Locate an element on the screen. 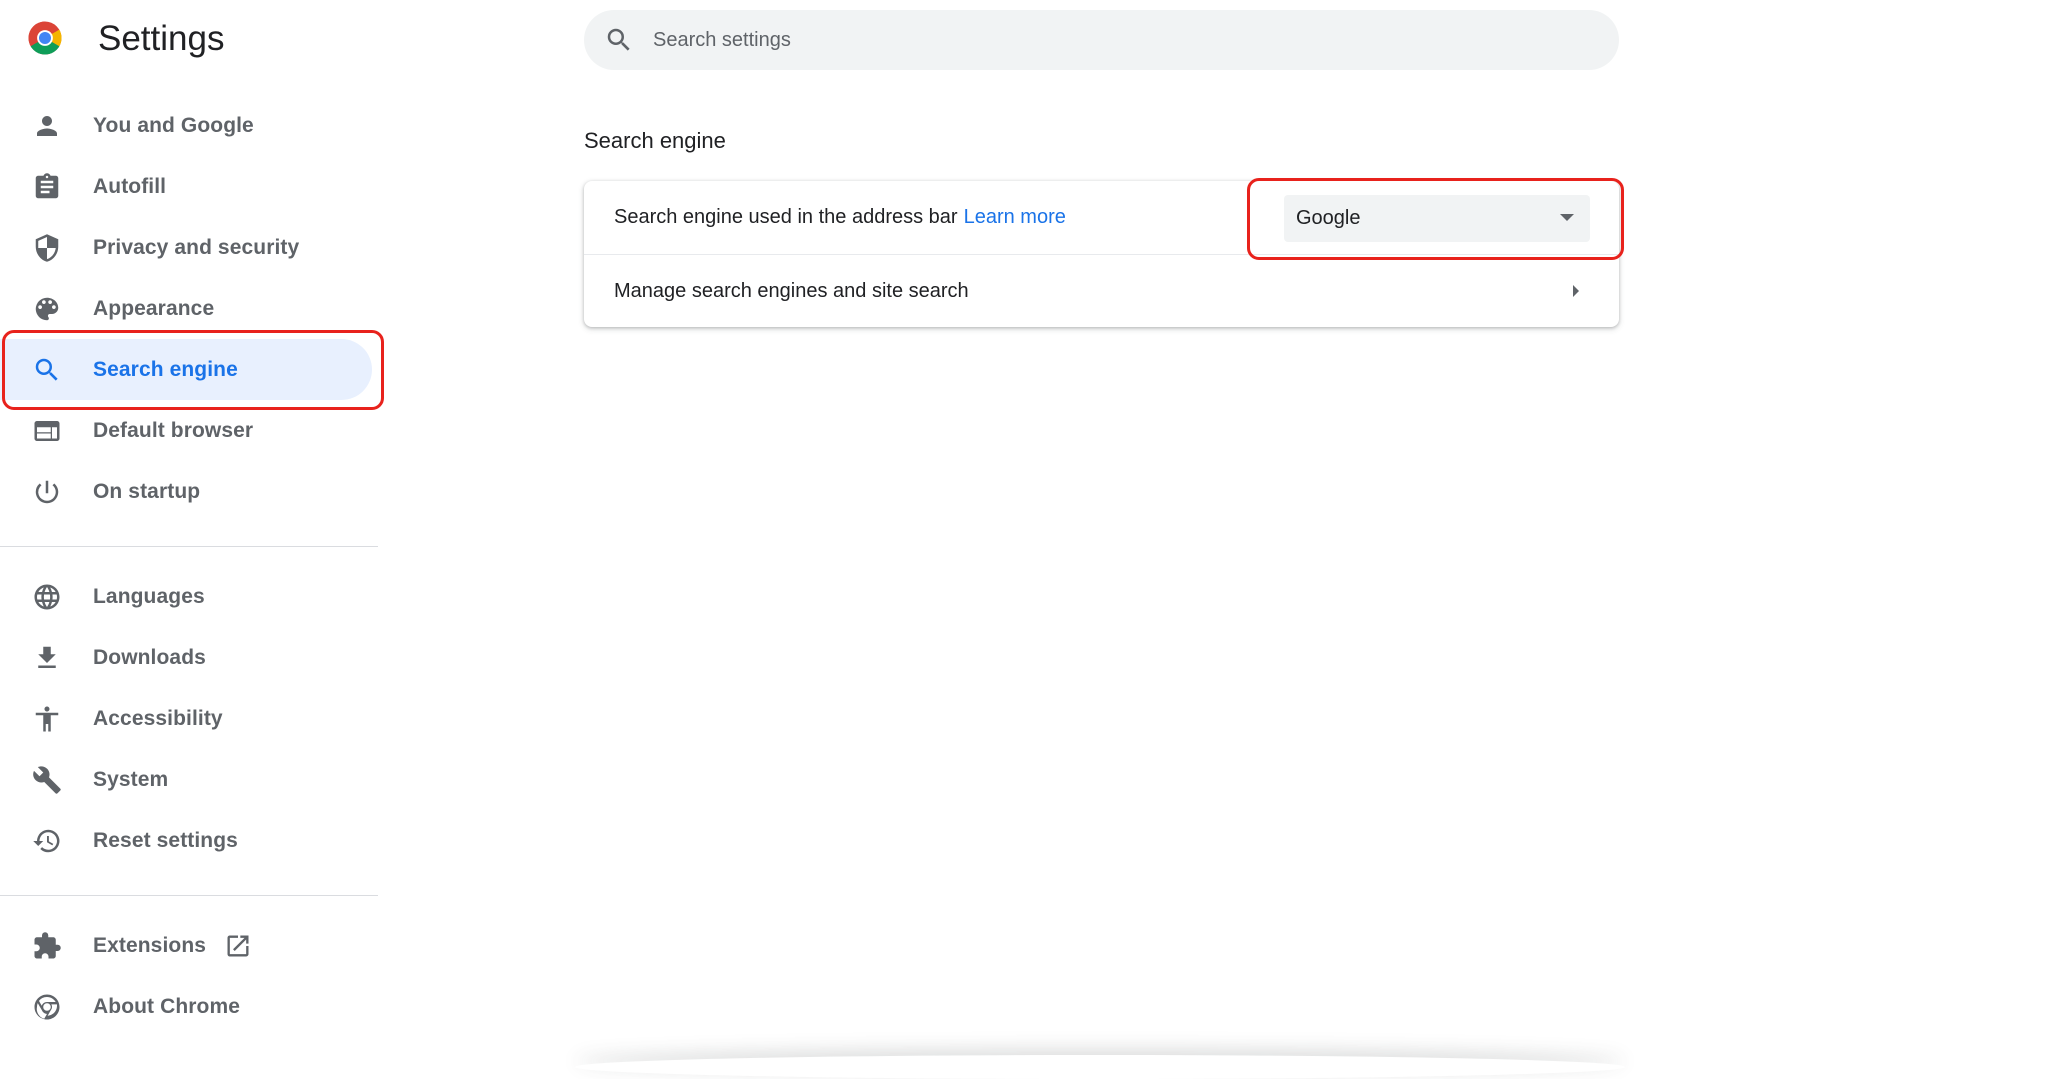 This screenshot has width=2048, height=1079. sidebar-item-you-and-google: You and Google is located at coordinates (186, 125).